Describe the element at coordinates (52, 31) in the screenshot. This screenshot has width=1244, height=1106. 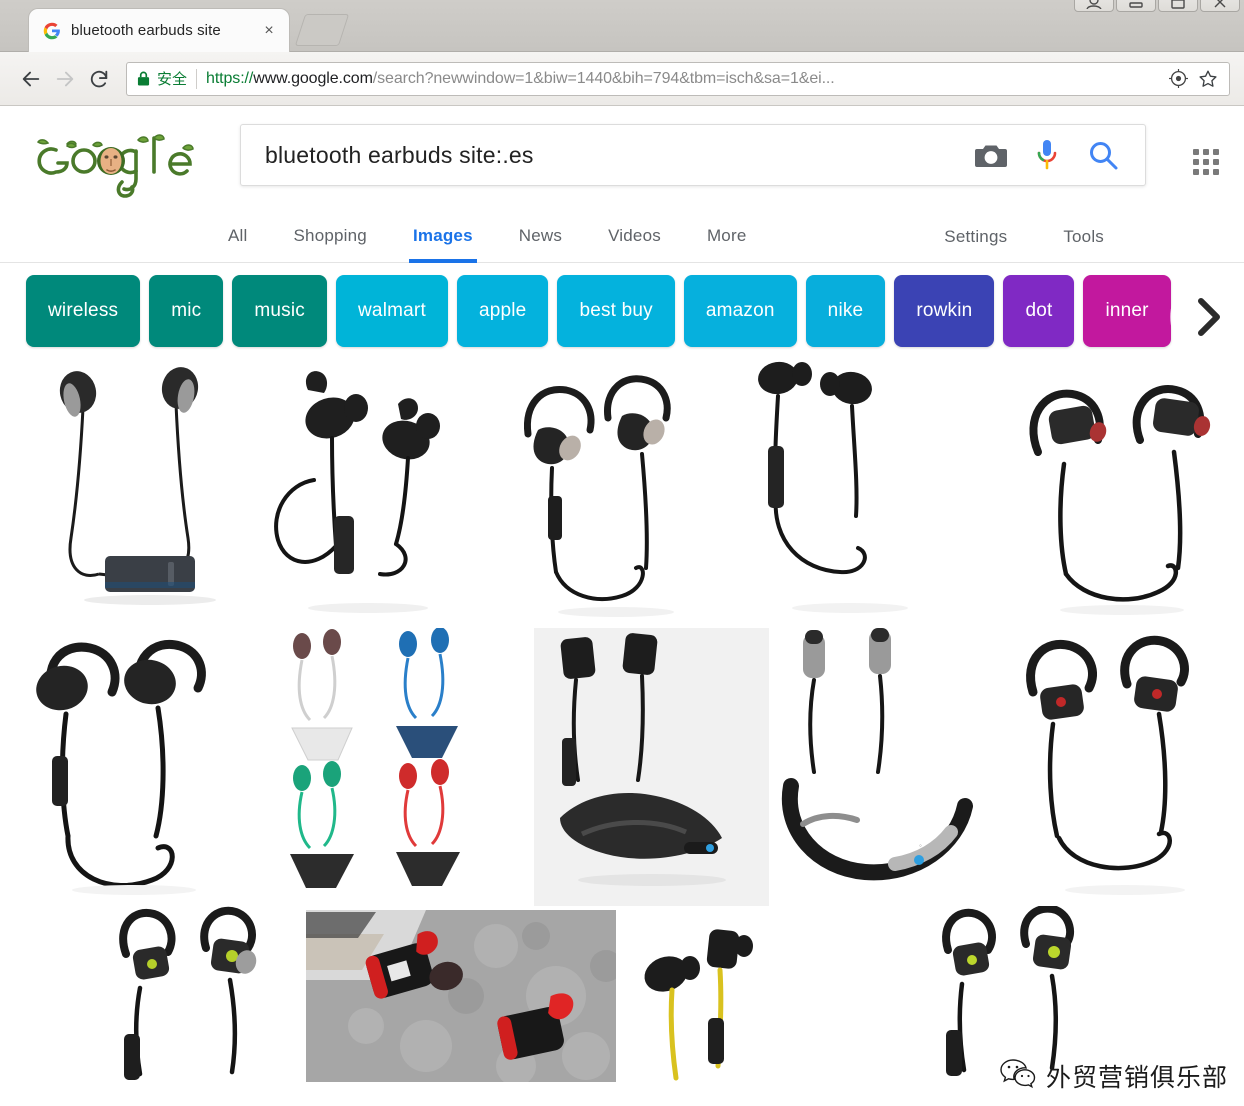
I see `google-favicon-icon` at that location.